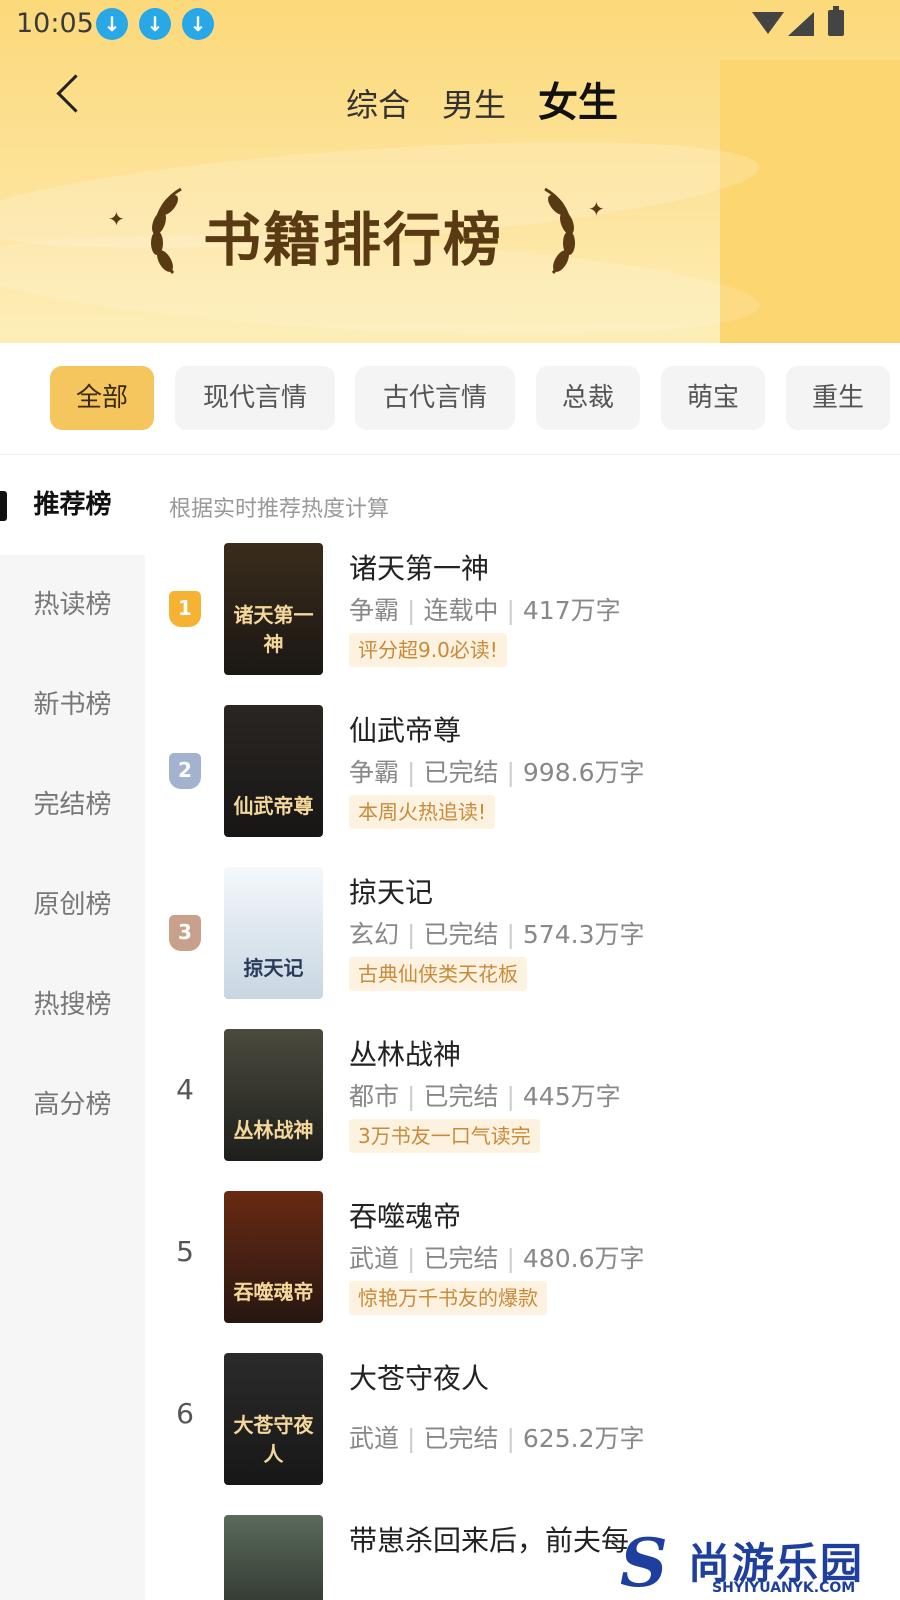 The image size is (900, 1600). I want to click on rank-number: 4, so click(185, 1089).